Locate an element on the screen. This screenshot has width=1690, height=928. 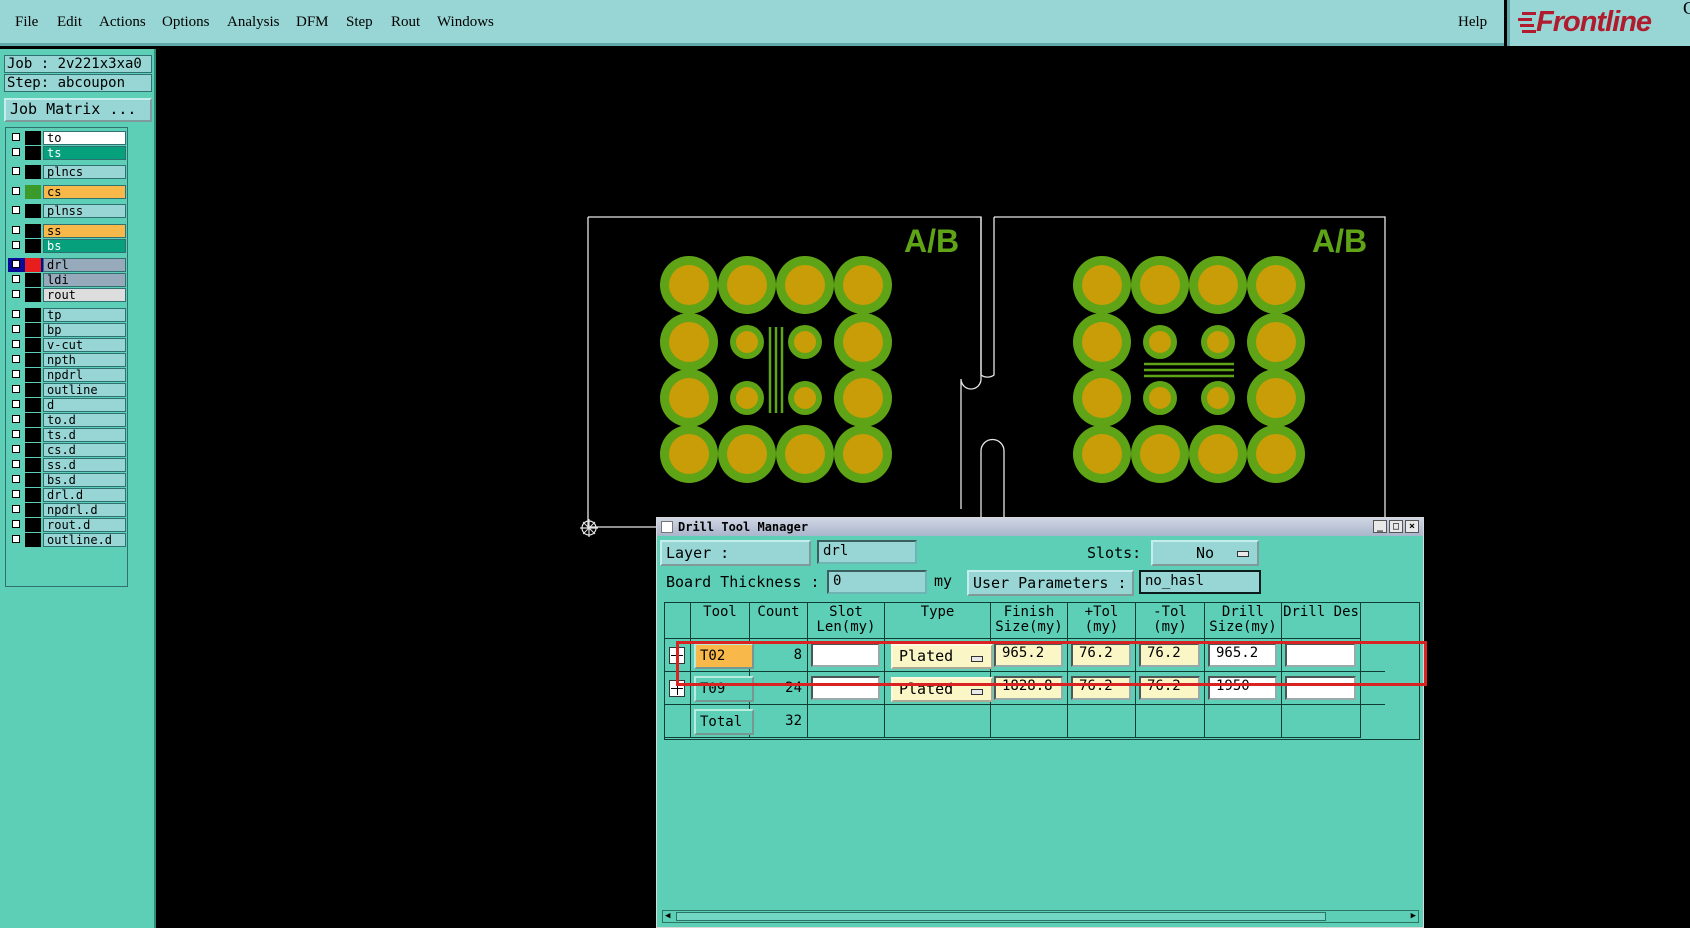
layer-row-ts-d: ts.d is located at coordinates (67, 435).